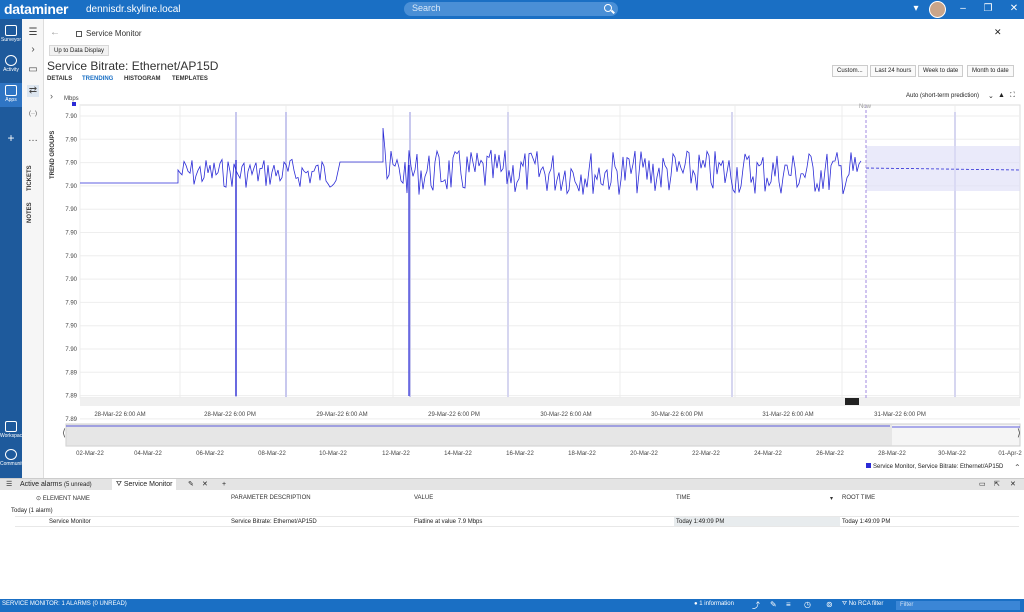 This screenshot has height=612, width=1024. I want to click on rca-label: No RCA filter, so click(866, 604).